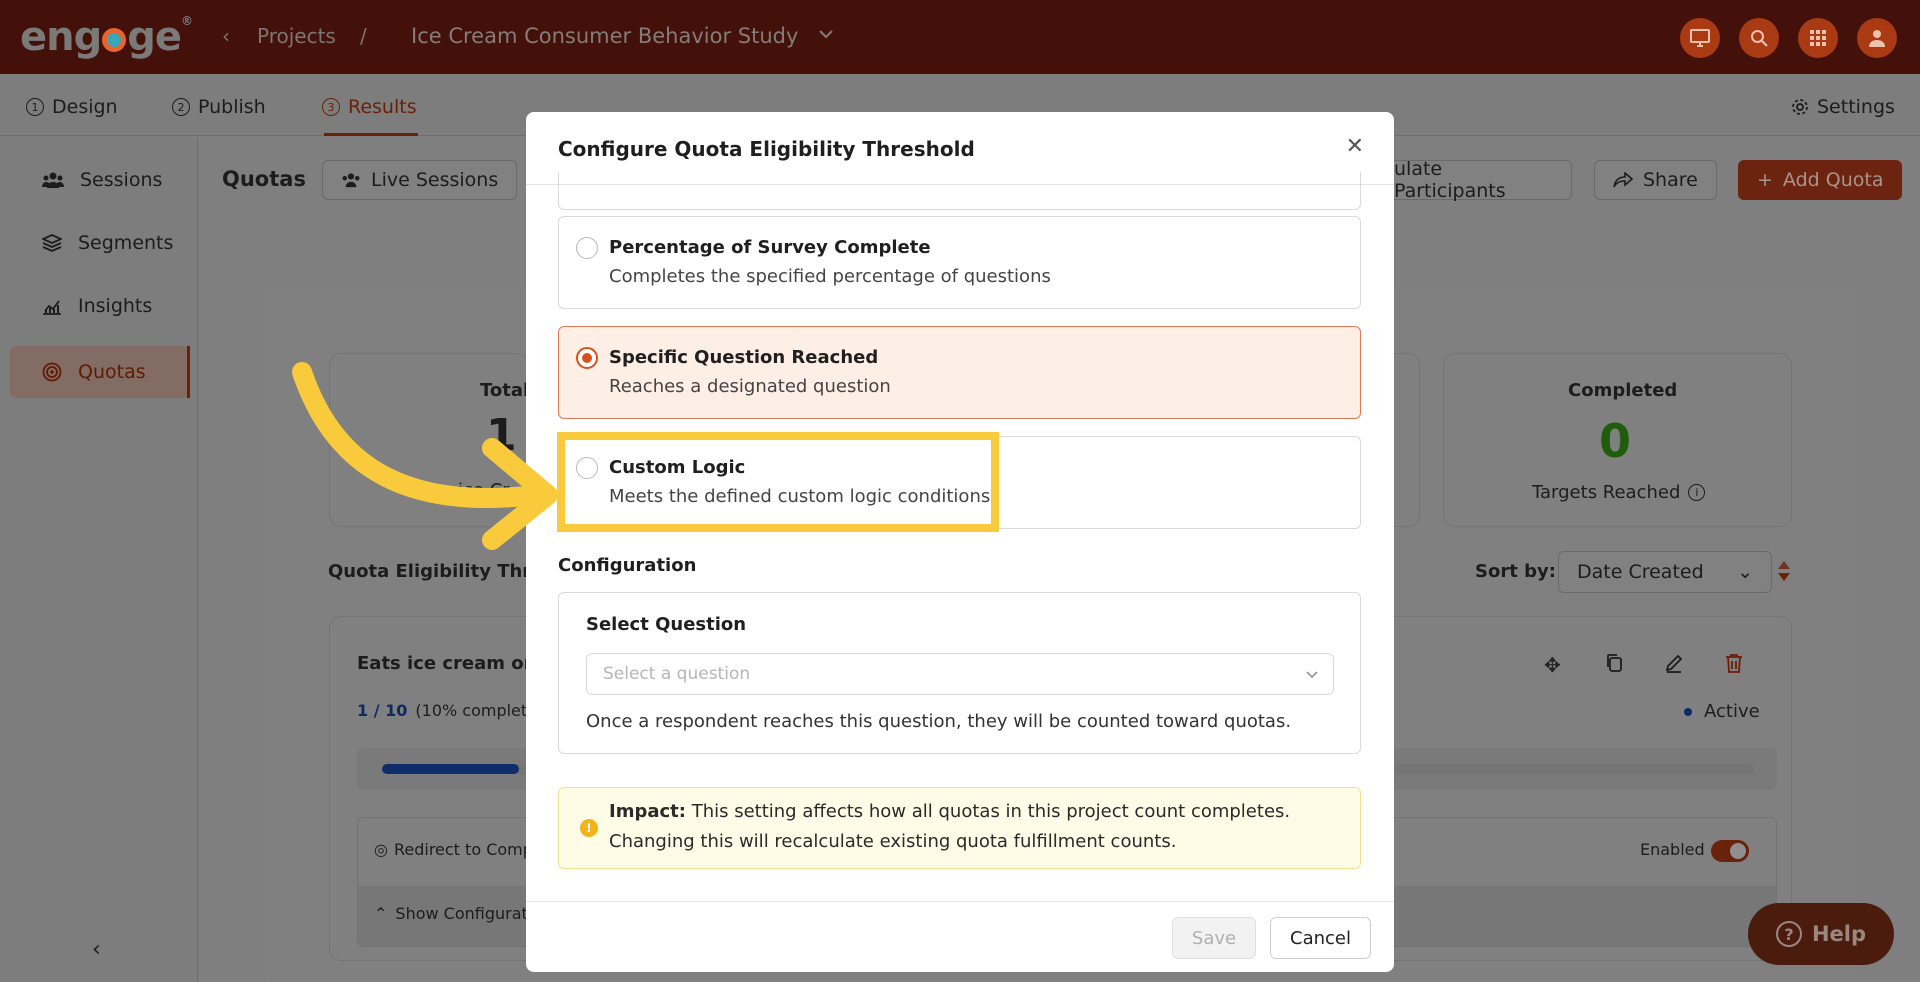  Describe the element at coordinates (604, 36) in the screenshot. I see `project-title: Ice Cream Consumer Behavior Study` at that location.